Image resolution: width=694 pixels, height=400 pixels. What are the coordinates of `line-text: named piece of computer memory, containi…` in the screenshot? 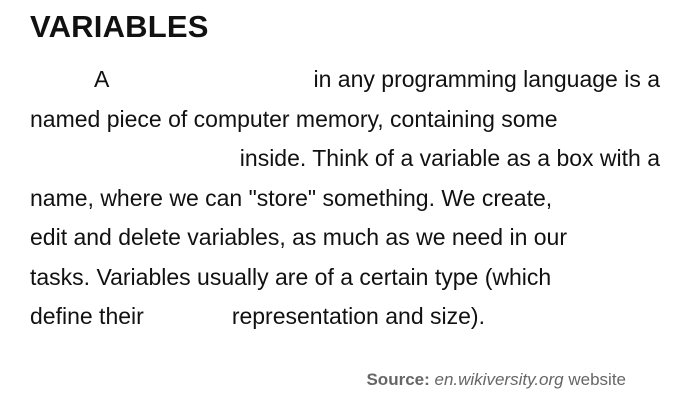 It's located at (294, 118).